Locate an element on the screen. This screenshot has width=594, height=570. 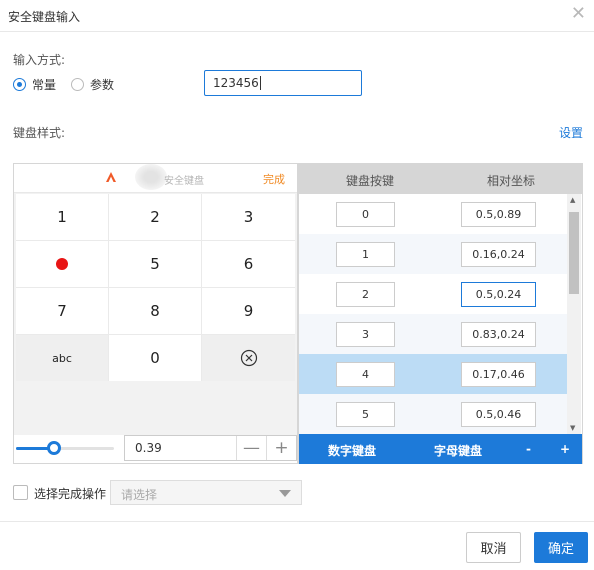
finish-action-select: 请选择 is located at coordinates (206, 492).